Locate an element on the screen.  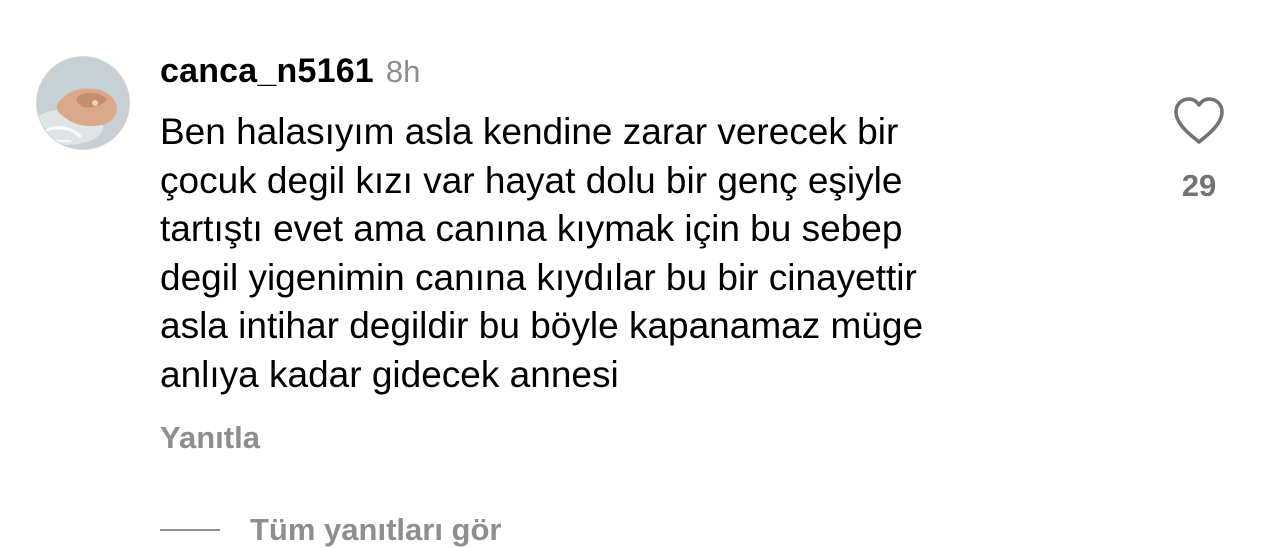
view-replies-button: Tüm yanıtları gör is located at coordinates (330, 530).